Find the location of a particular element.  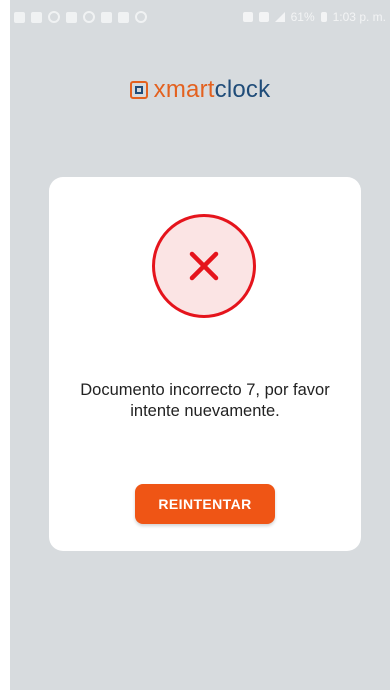

logo-text-xmart: xmart is located at coordinates (184, 89).